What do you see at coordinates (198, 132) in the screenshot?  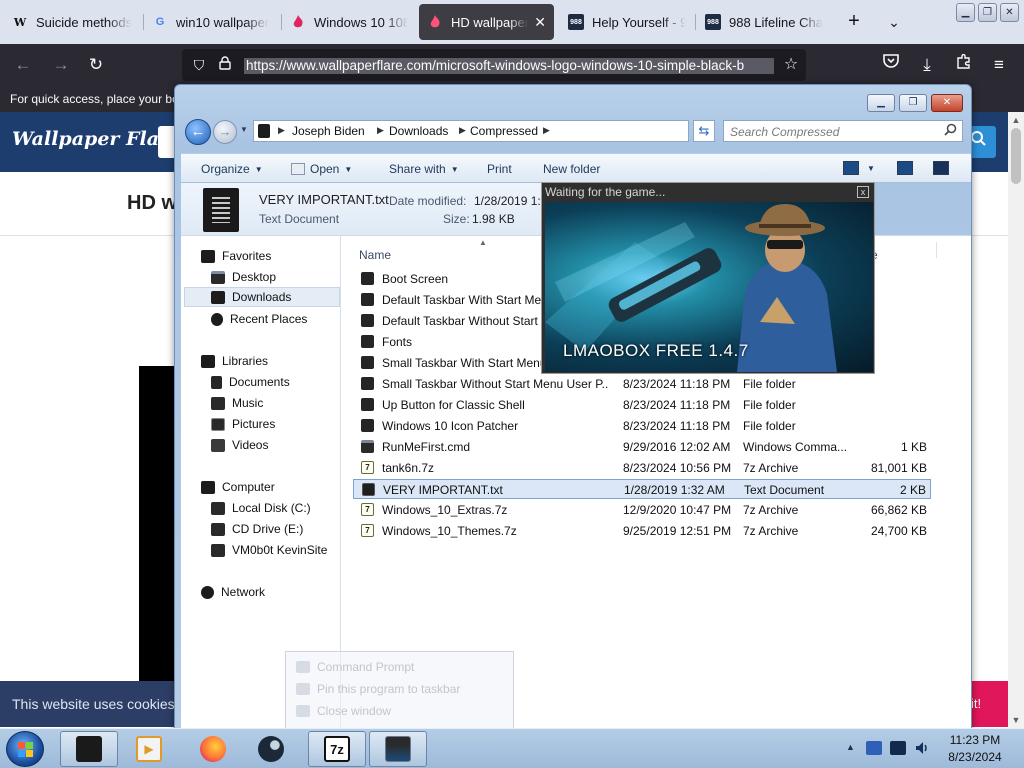 I see `back-button: ←` at bounding box center [198, 132].